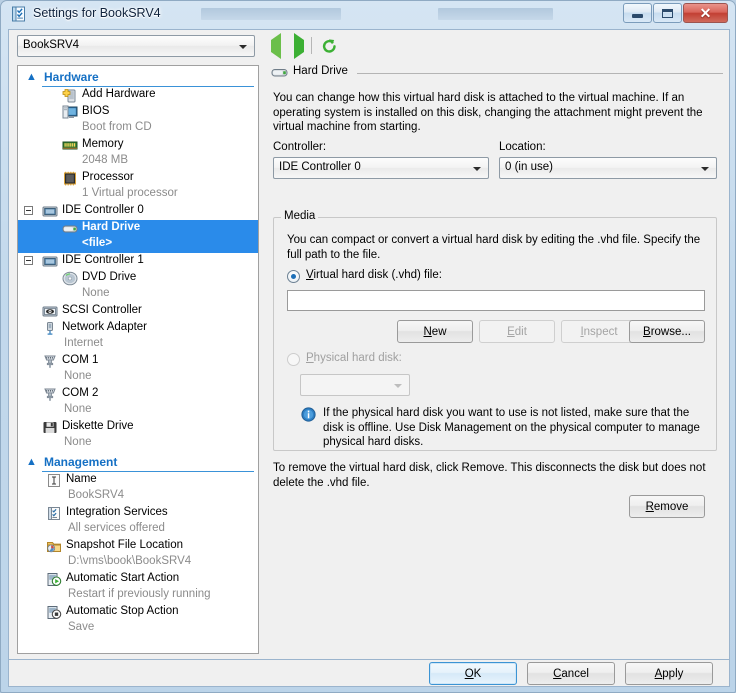 The height and width of the screenshot is (693, 736). Describe the element at coordinates (102, 310) in the screenshot. I see `tree-item-label: SCSI Controller` at that location.